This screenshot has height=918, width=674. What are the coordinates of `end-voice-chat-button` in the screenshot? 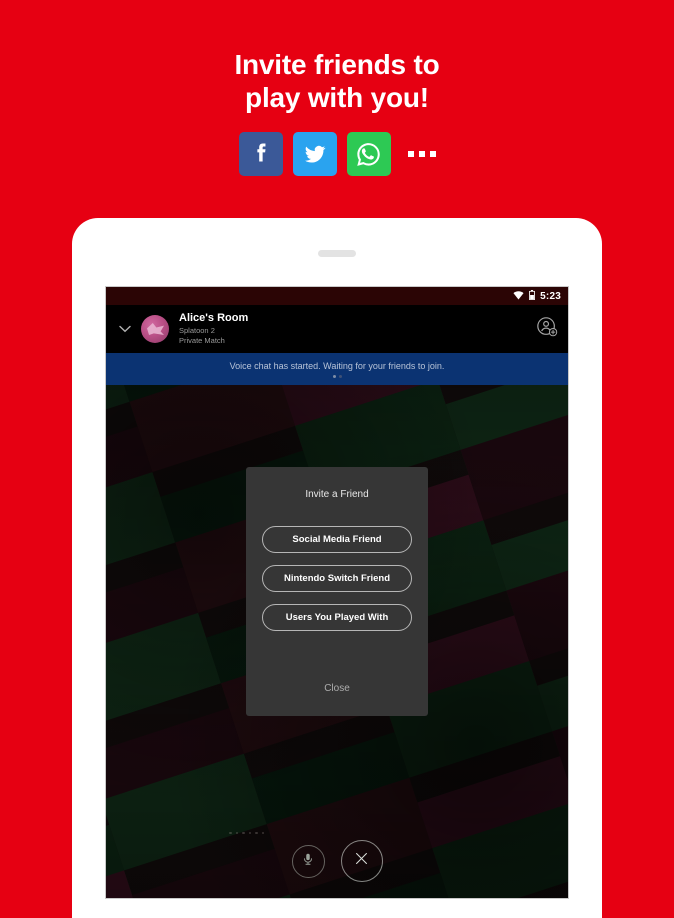 It's located at (361, 861).